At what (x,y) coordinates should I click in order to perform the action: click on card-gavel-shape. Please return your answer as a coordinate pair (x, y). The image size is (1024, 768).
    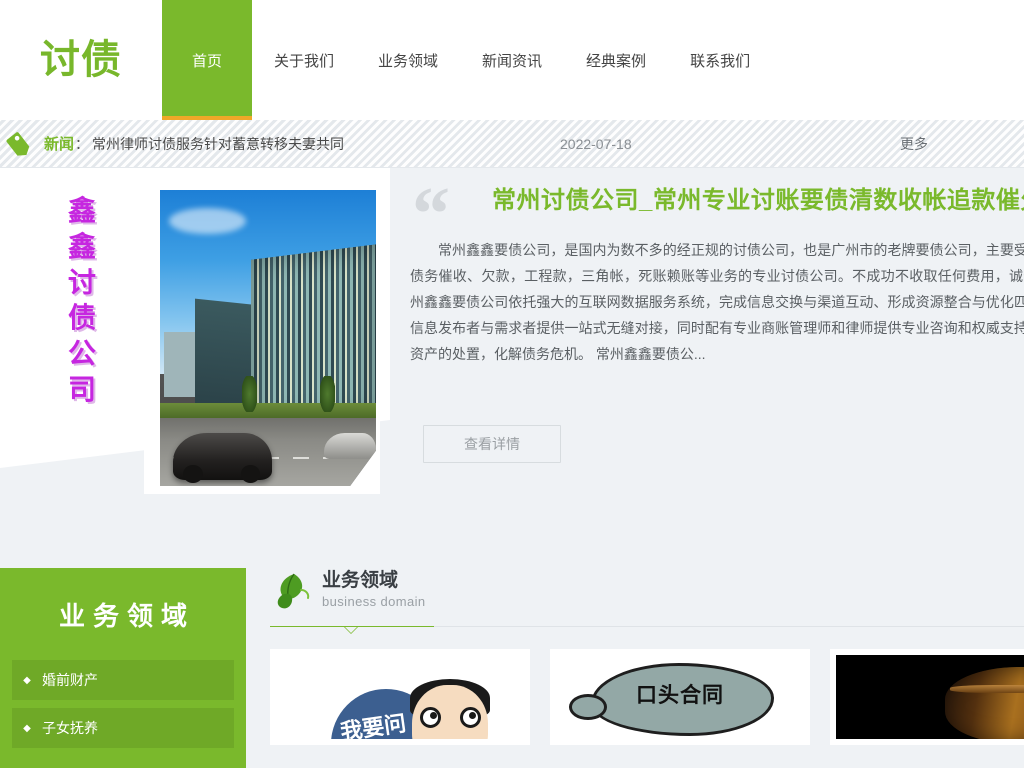
    Looking at the image, I should click on (984, 702).